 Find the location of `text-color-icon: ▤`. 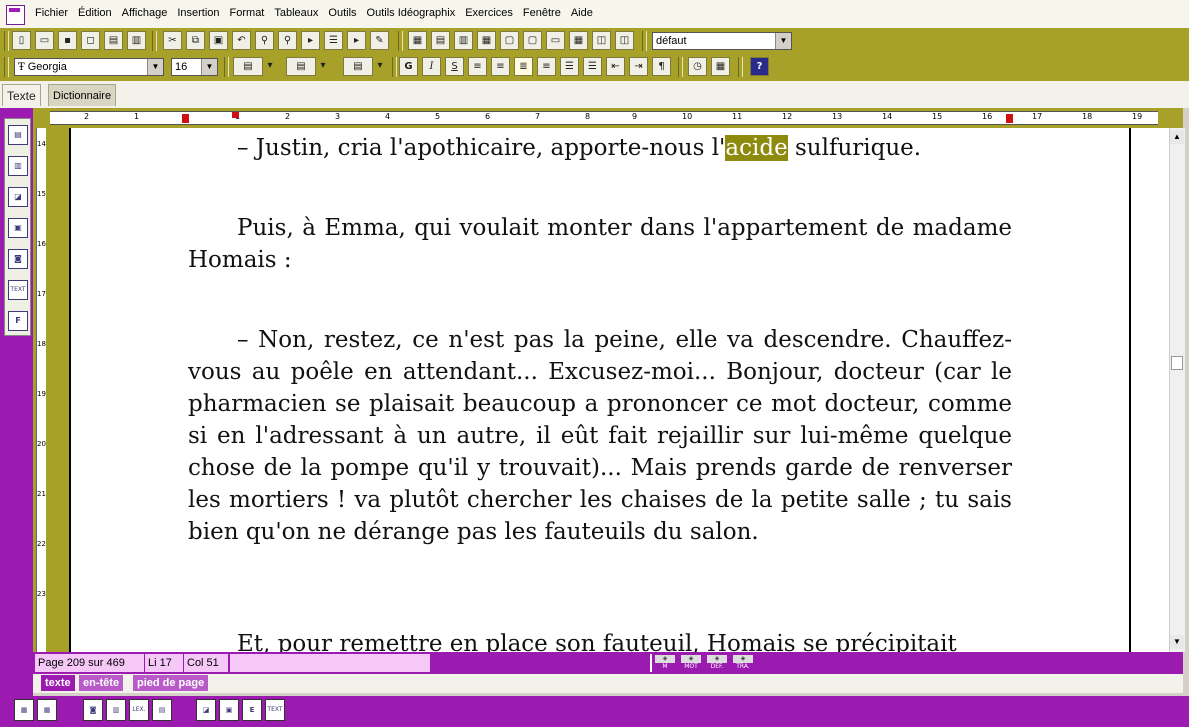

text-color-icon: ▤ is located at coordinates (248, 66).